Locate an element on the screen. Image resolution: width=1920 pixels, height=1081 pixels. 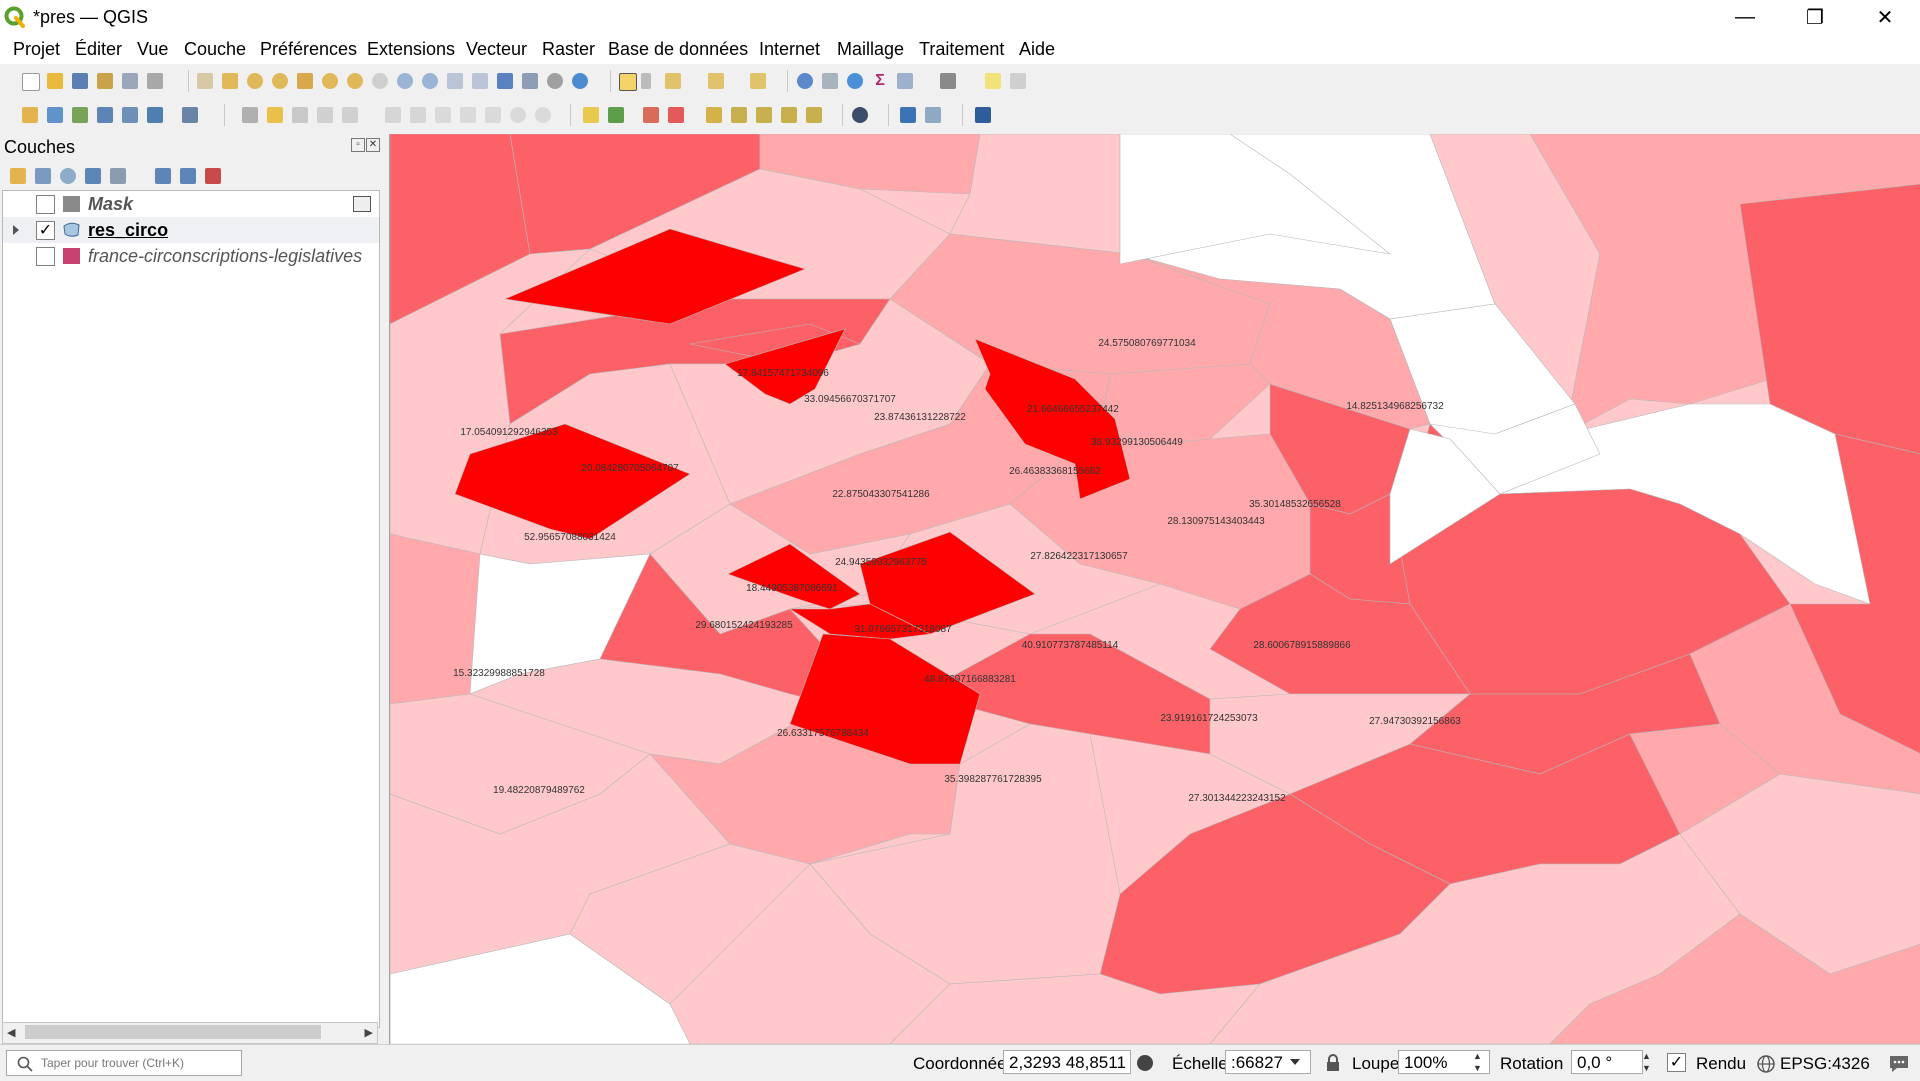
add-virtual-layer-icon is located at coordinates (190, 115).